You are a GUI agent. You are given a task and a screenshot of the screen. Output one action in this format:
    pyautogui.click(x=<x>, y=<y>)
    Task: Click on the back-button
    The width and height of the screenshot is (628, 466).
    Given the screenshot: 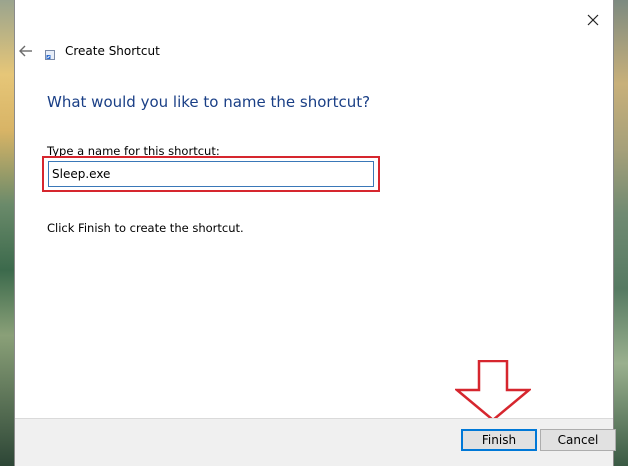 What is the action you would take?
    pyautogui.click(x=26, y=51)
    